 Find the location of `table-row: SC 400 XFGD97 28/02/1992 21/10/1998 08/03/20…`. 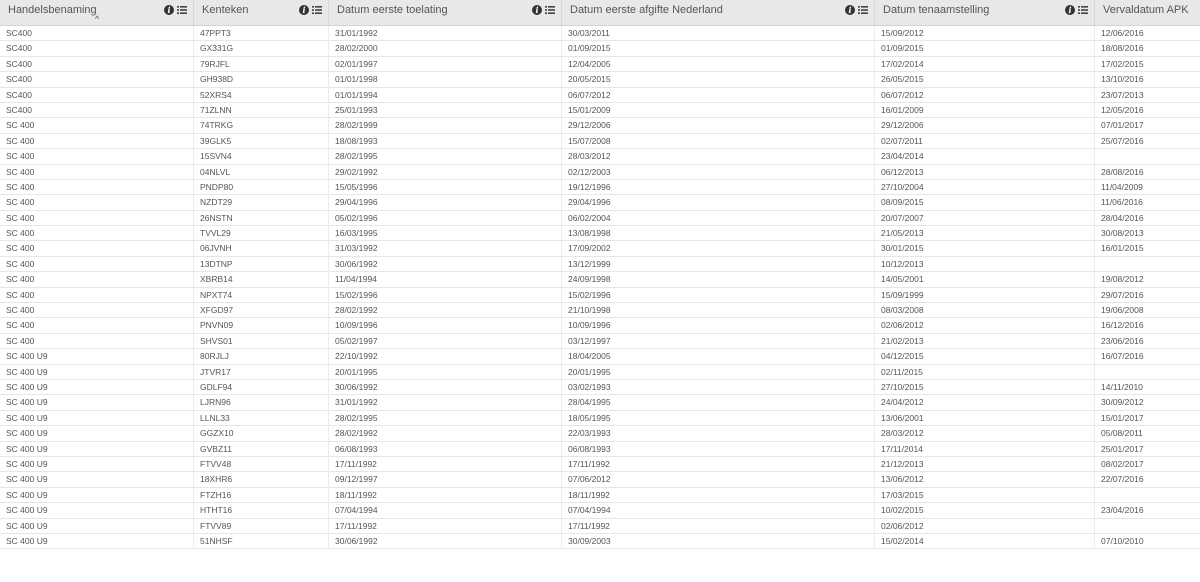

table-row: SC 400 XFGD97 28/02/1992 21/10/1998 08/03/20… is located at coordinates (600, 311).